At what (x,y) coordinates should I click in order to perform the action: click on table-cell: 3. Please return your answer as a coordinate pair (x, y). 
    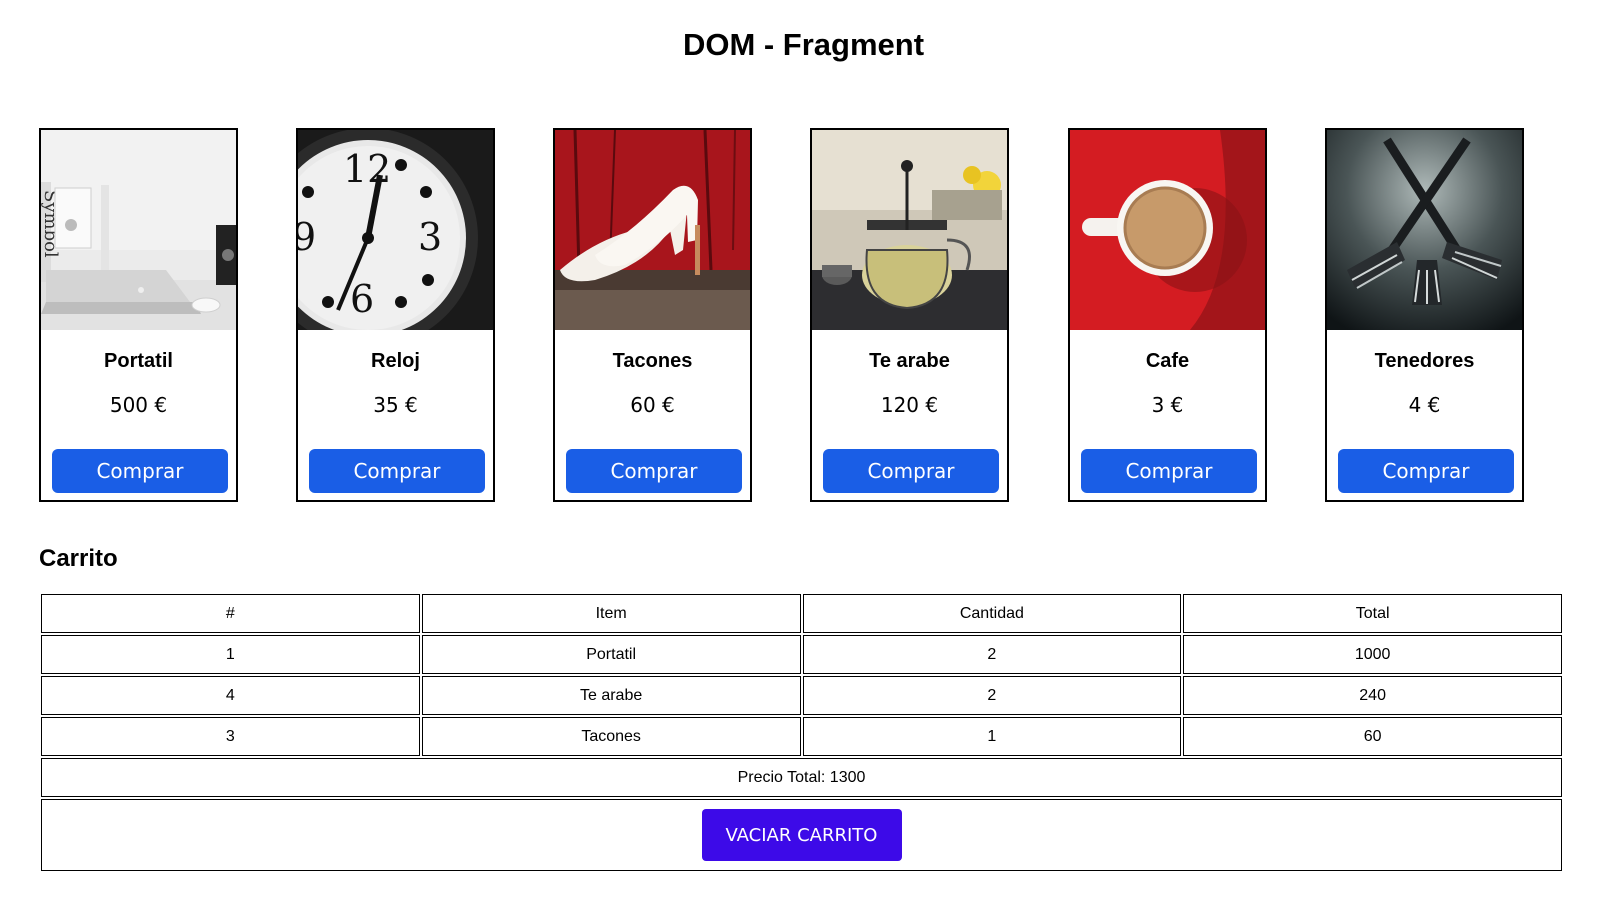
    Looking at the image, I should click on (230, 736).